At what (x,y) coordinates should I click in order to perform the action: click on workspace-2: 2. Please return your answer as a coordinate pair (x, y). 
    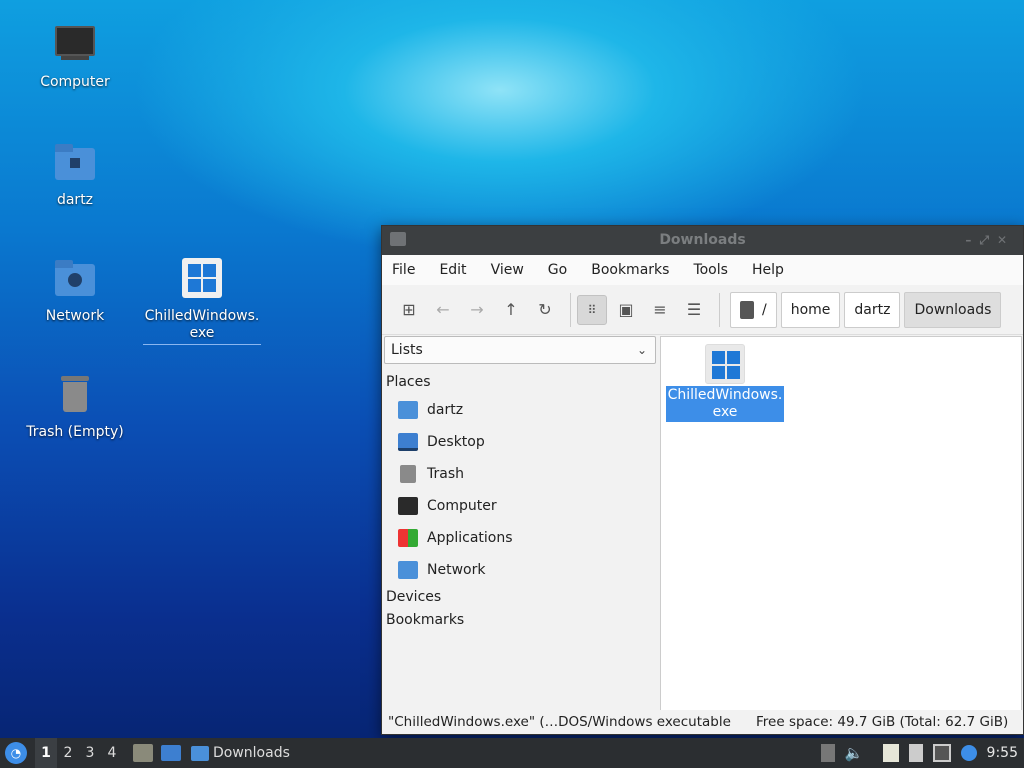
    Looking at the image, I should click on (68, 753).